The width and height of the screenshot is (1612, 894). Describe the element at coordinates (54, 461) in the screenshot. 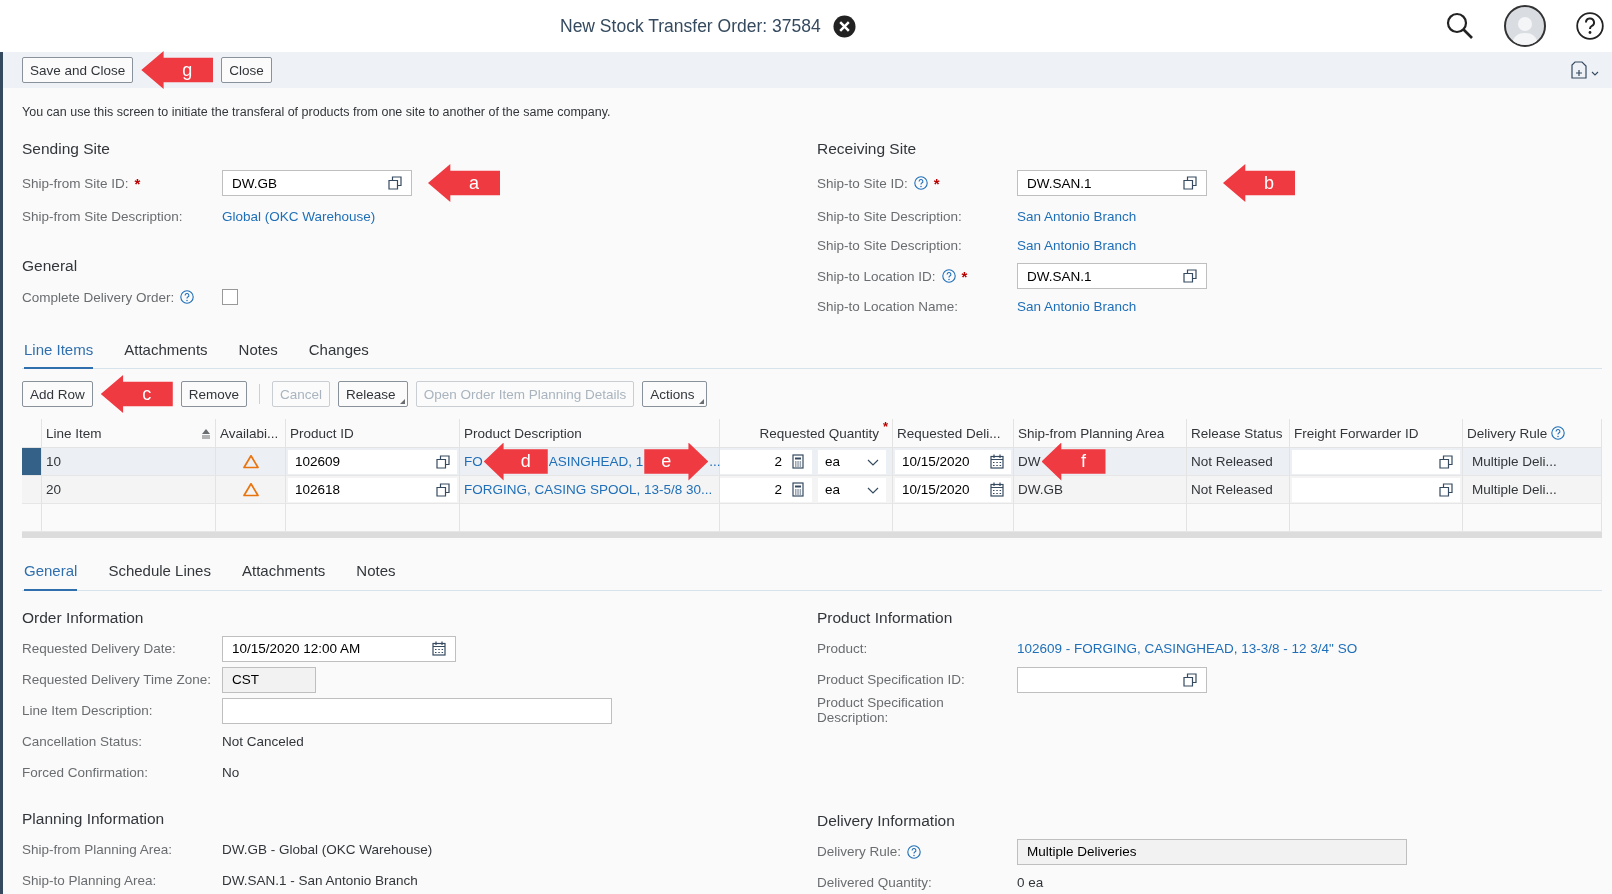

I see `table-cell: 10` at that location.